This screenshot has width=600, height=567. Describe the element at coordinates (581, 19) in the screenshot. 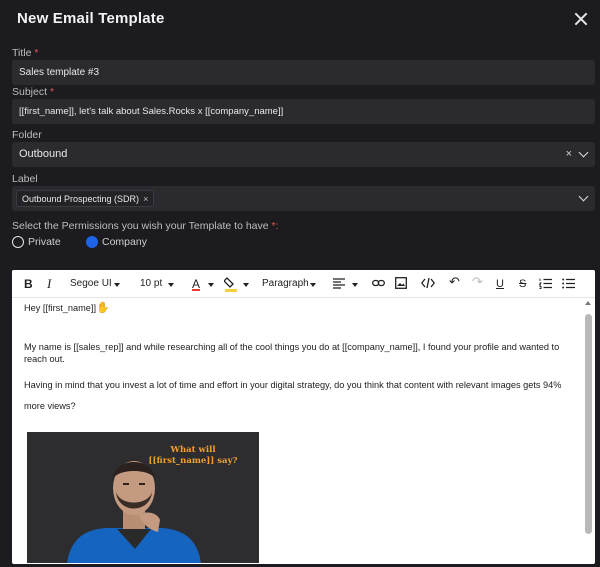

I see `close-icon` at that location.